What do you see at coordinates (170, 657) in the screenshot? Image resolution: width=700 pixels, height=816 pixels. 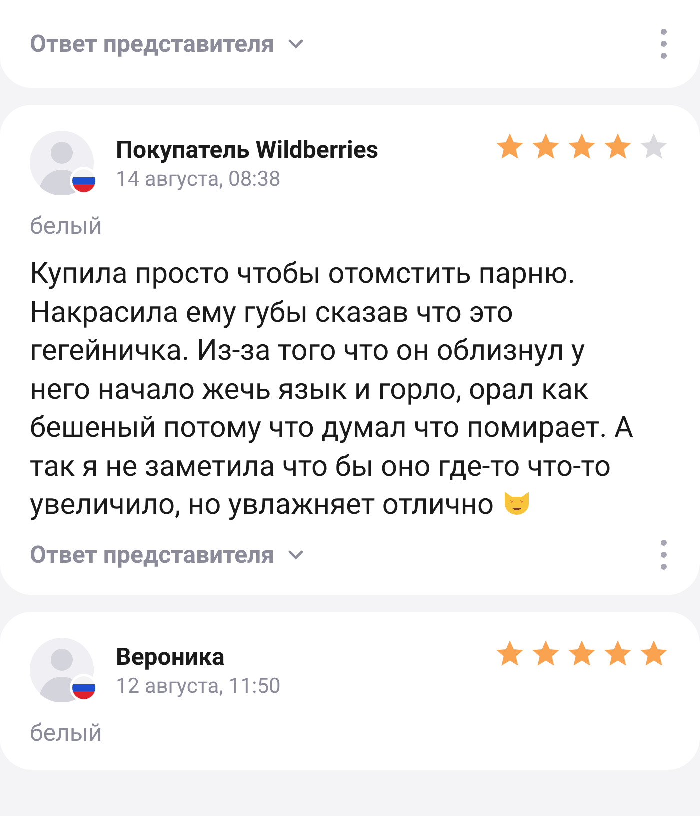 I see `author-name: Вероника` at bounding box center [170, 657].